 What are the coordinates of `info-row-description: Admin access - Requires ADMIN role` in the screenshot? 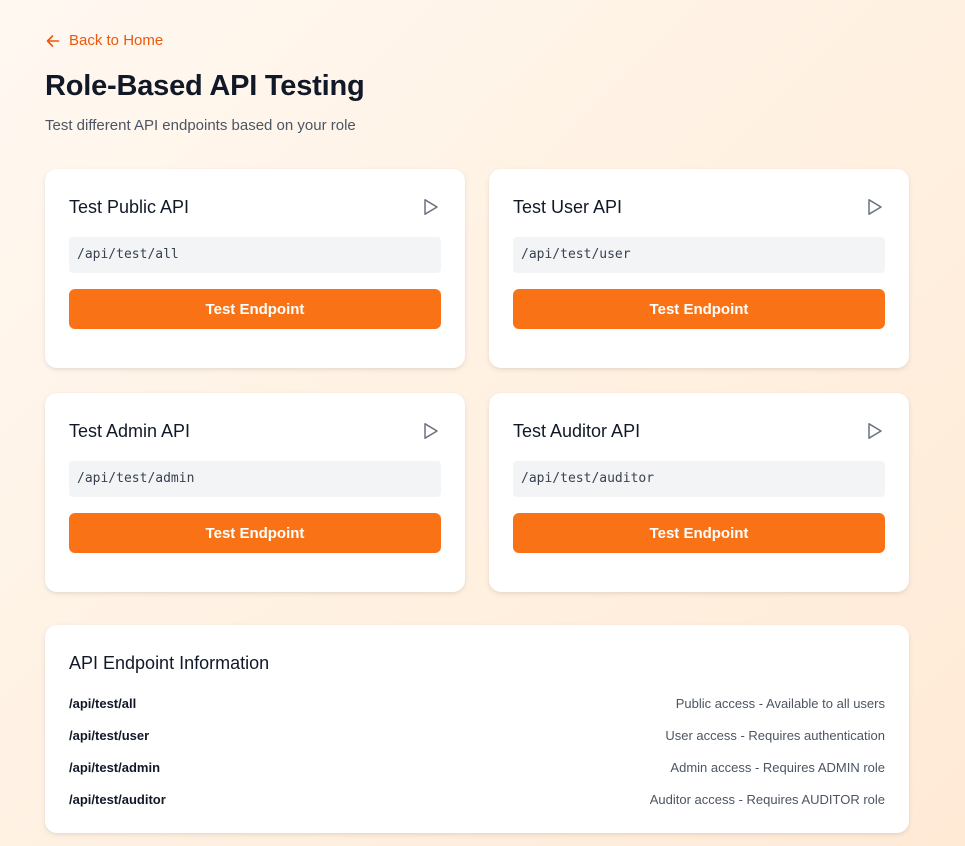 It's located at (777, 767).